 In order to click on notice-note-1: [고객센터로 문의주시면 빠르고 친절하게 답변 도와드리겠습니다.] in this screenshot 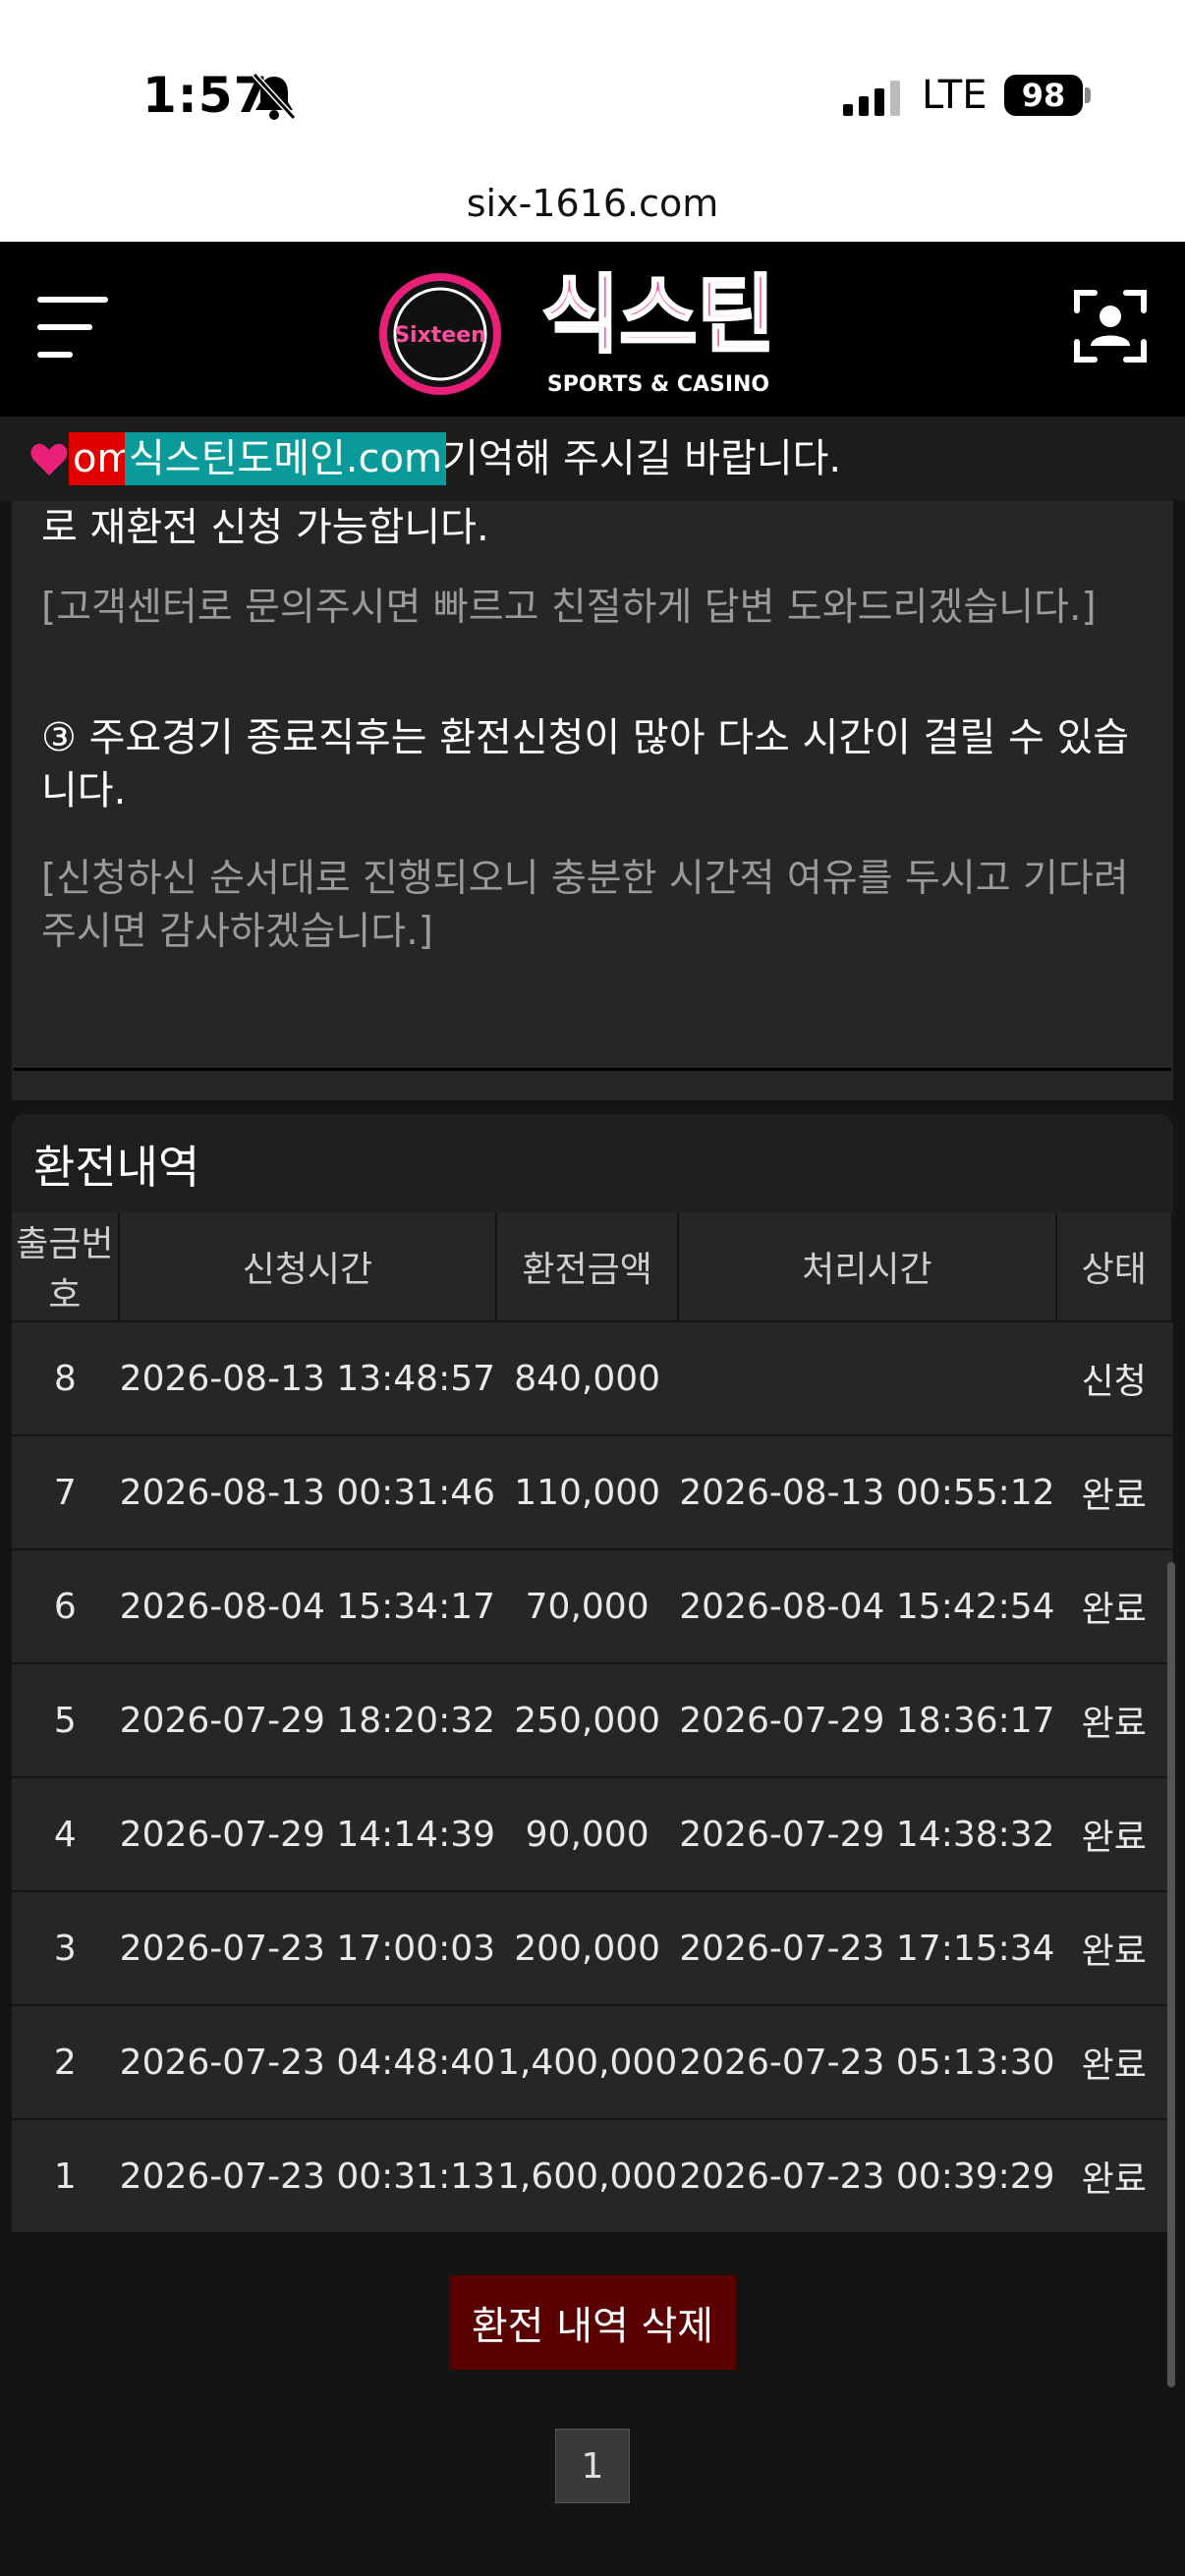, I will do `click(569, 608)`.